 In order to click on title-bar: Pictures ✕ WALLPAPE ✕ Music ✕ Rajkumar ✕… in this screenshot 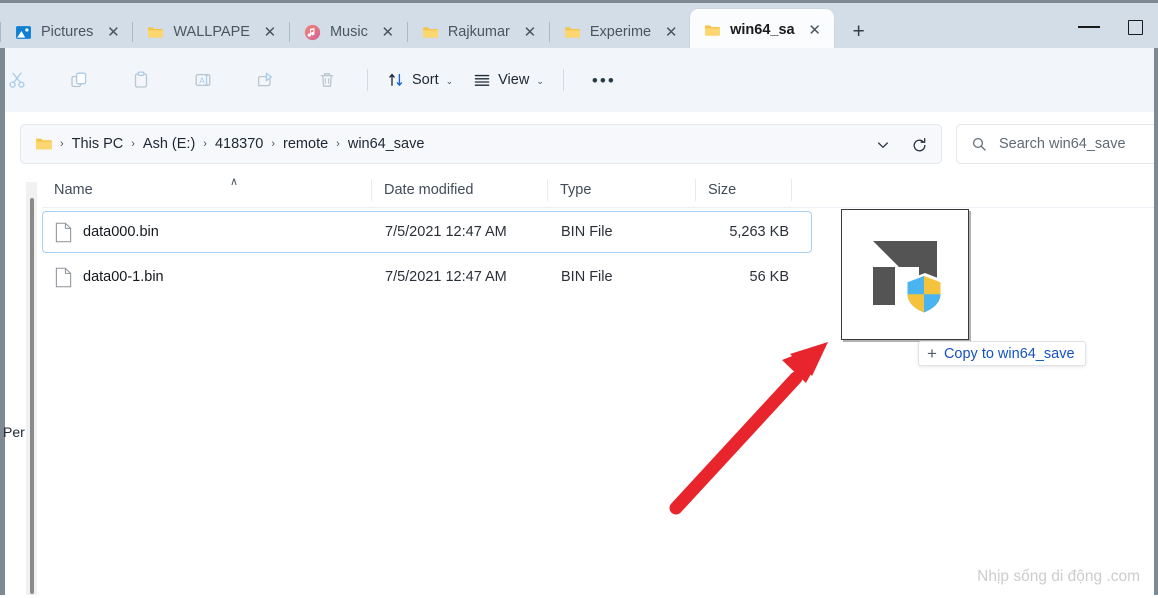, I will do `click(579, 25)`.